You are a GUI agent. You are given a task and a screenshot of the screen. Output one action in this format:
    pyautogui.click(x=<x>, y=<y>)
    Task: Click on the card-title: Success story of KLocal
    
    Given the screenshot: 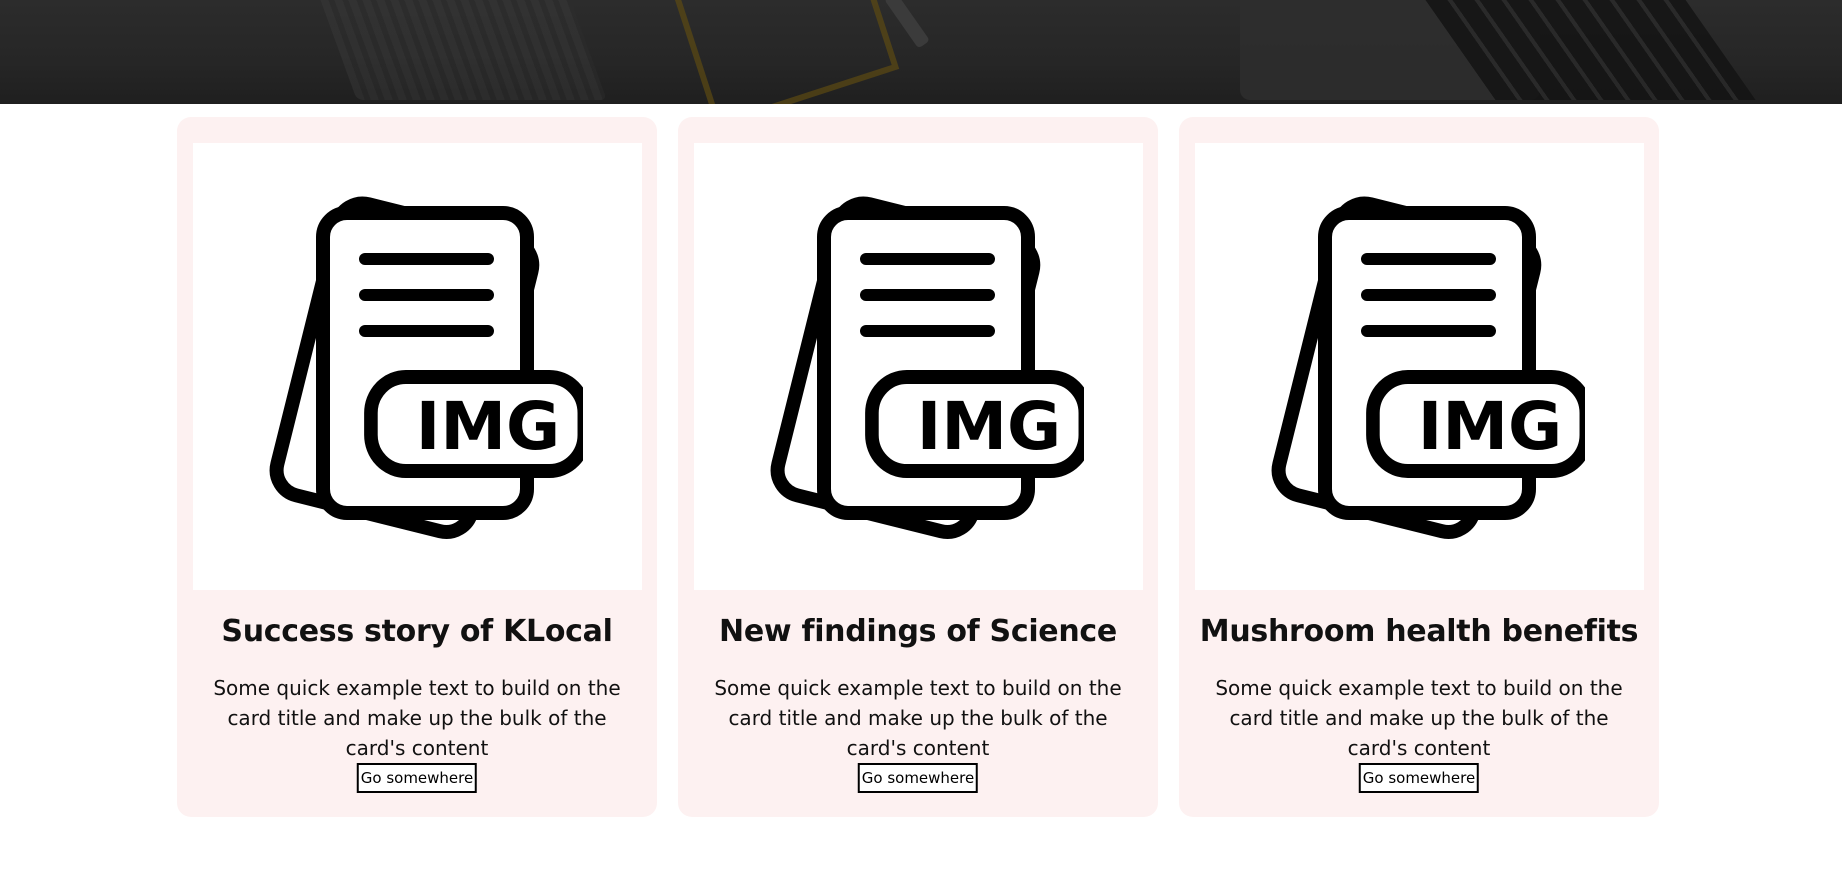 What is the action you would take?
    pyautogui.click(x=417, y=631)
    